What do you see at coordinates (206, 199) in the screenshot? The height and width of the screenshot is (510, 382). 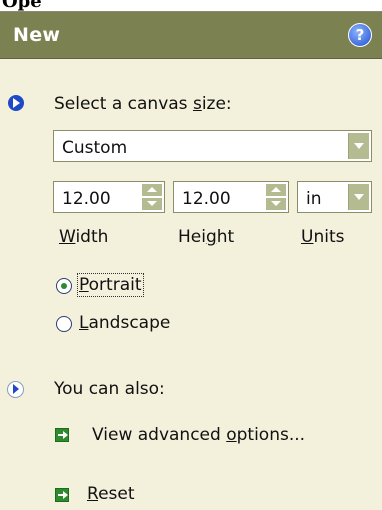 I see `height-value: 12.00` at bounding box center [206, 199].